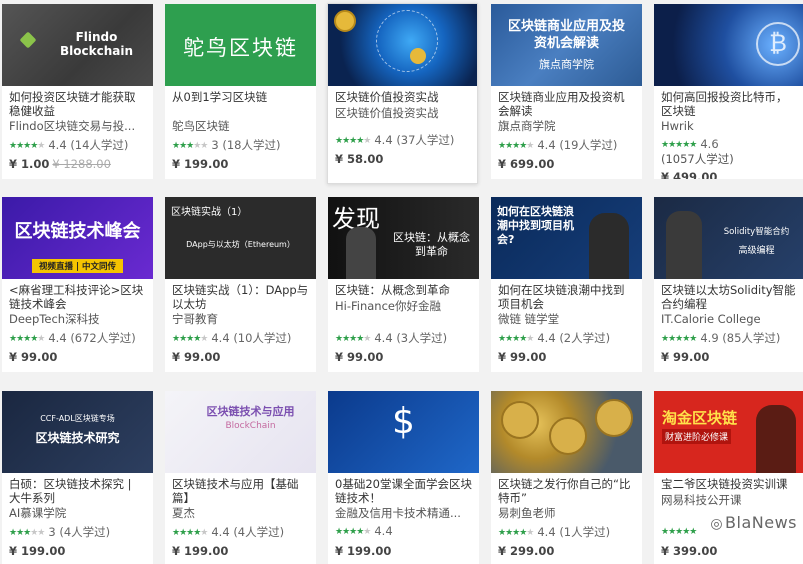 Image resolution: width=803 pixels, height=564 pixels. Describe the element at coordinates (60, 532) in the screenshot. I see `course-rating: ★★★★★ 3 (4人学过)` at that location.